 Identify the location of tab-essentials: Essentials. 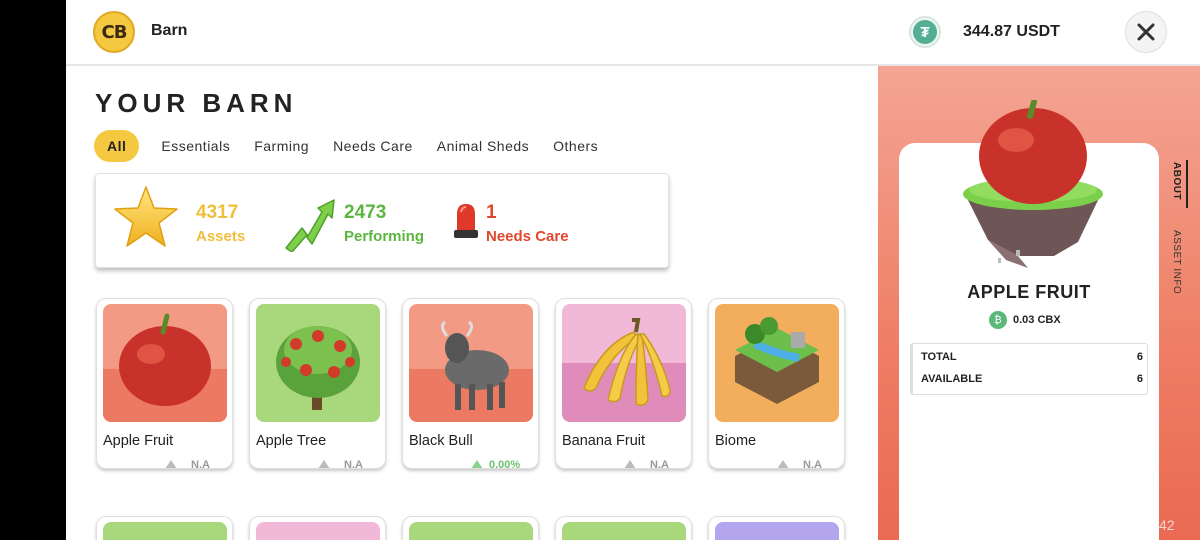
(195, 146).